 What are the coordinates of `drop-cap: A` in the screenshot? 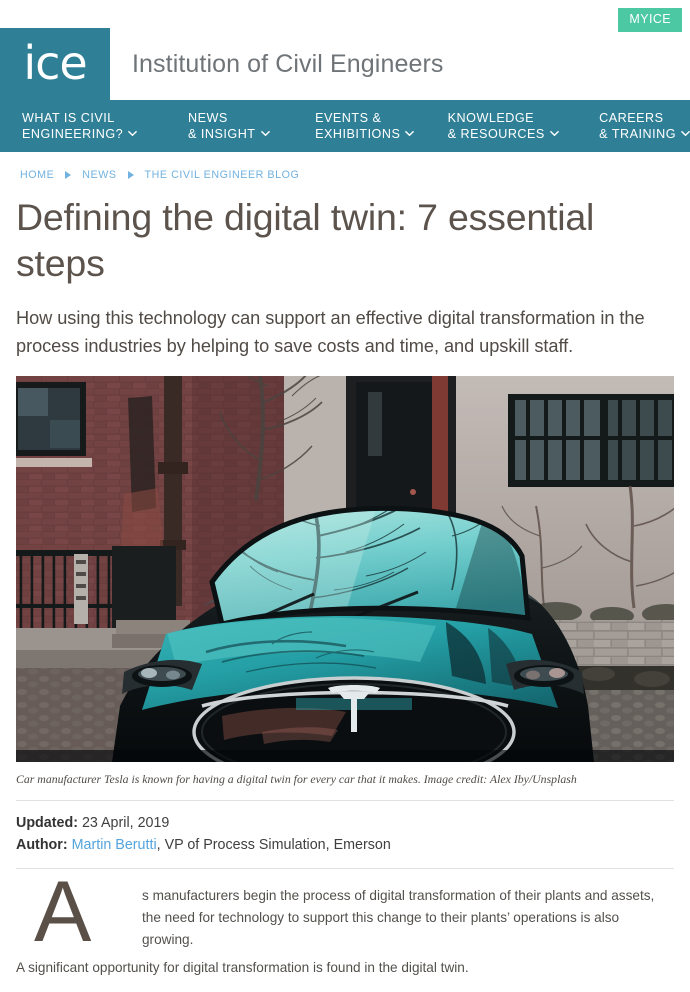 It's located at (63, 912).